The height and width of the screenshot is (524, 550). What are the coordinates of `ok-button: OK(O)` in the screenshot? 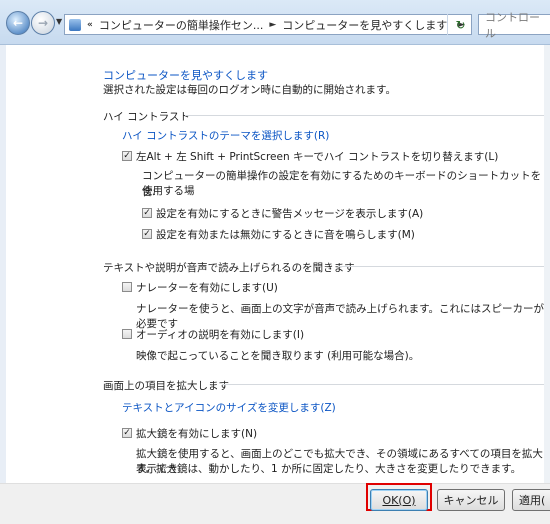 It's located at (399, 500).